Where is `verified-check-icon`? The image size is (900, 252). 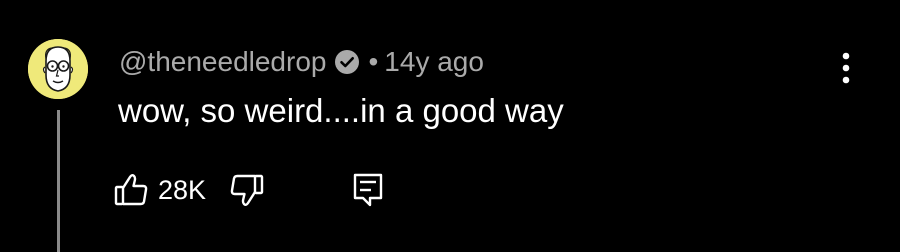
verified-check-icon is located at coordinates (347, 62).